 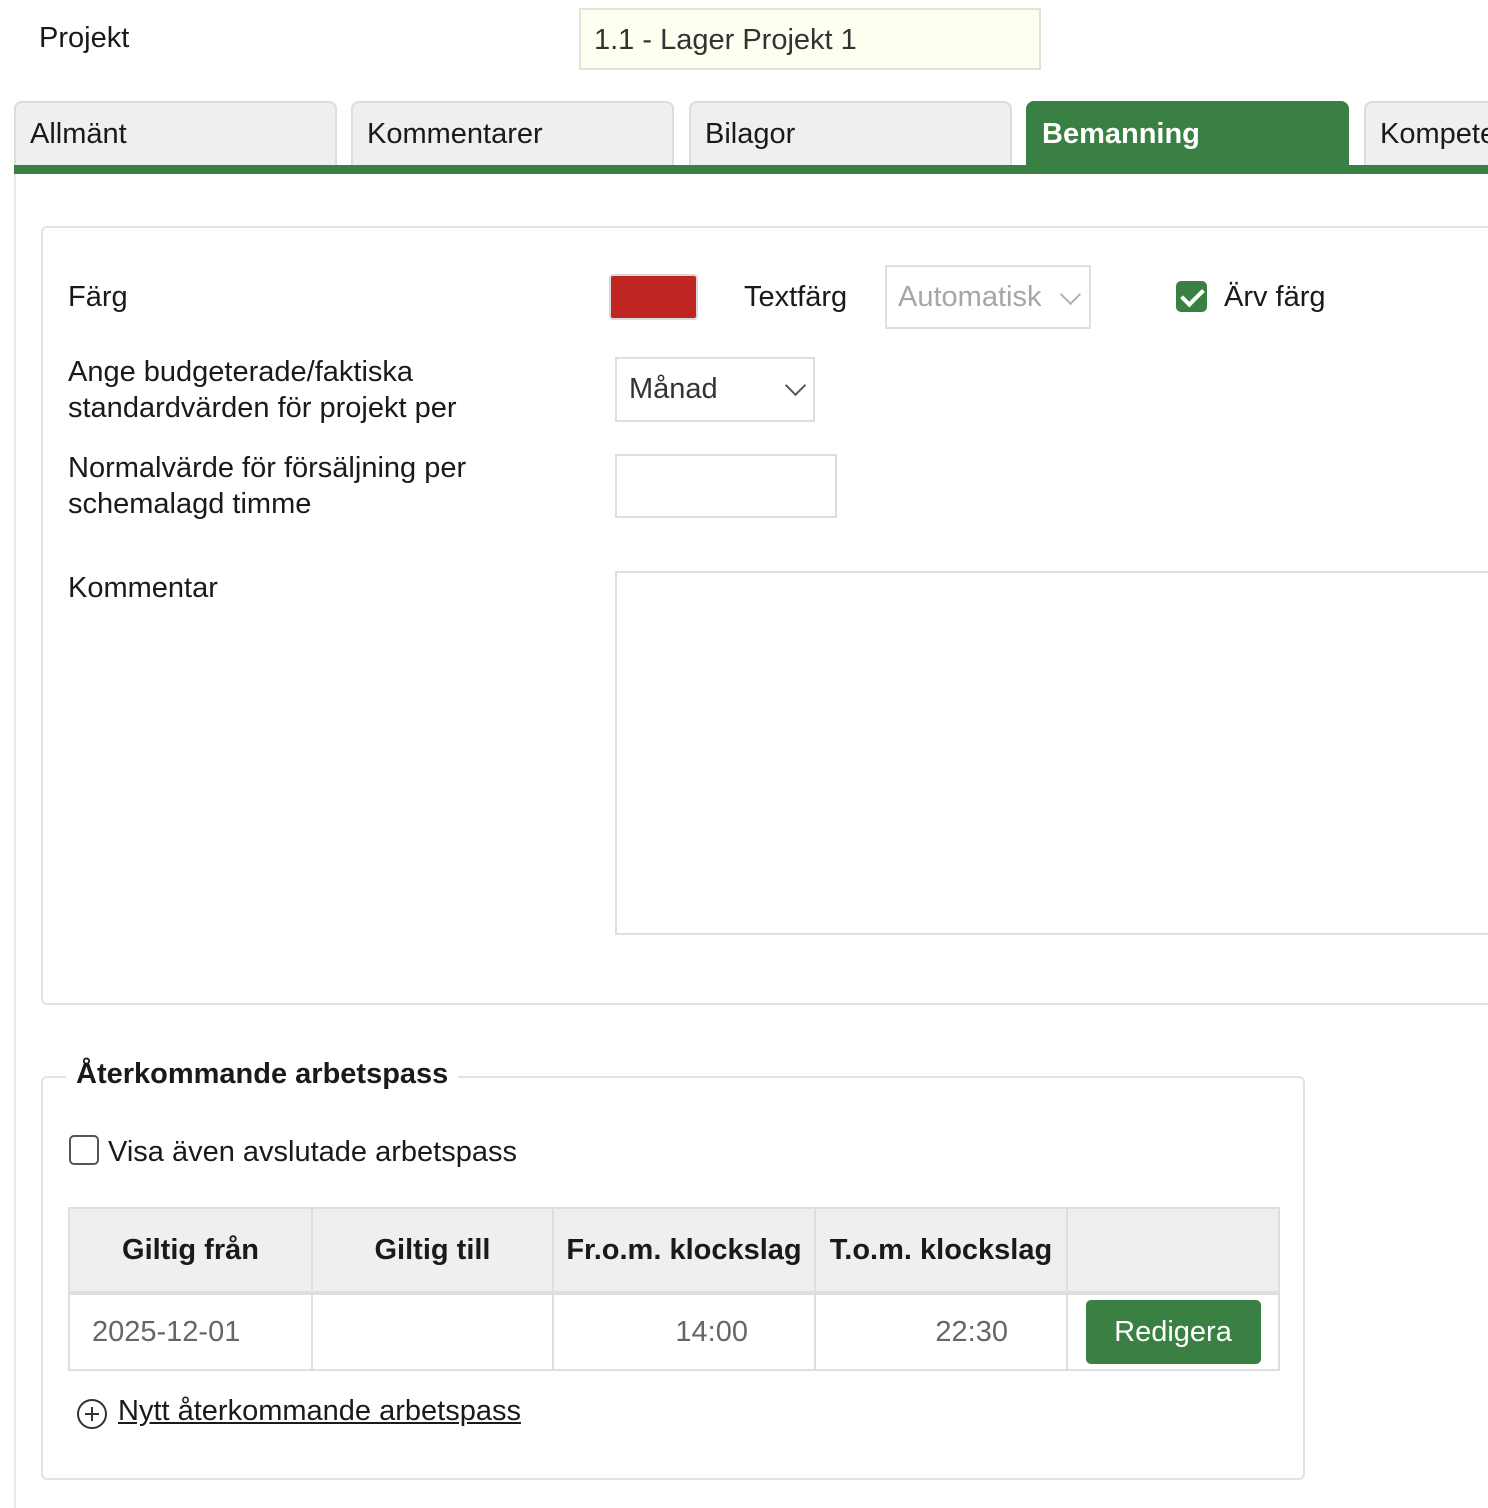 I want to click on tab-bilagor: Bilagor, so click(x=850, y=133).